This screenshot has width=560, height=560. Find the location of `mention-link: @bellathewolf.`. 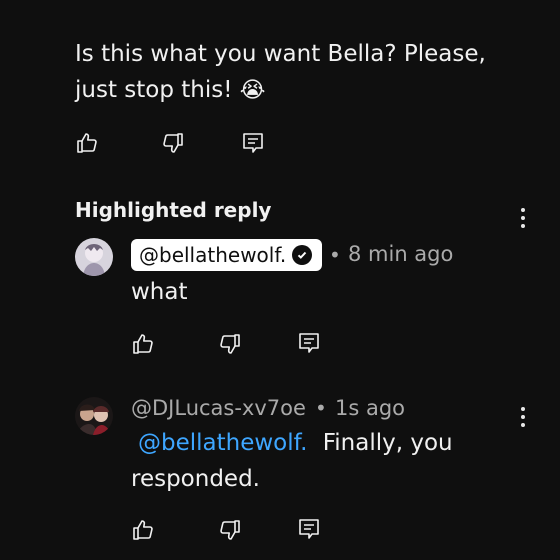

mention-link: @bellathewolf. is located at coordinates (222, 443).